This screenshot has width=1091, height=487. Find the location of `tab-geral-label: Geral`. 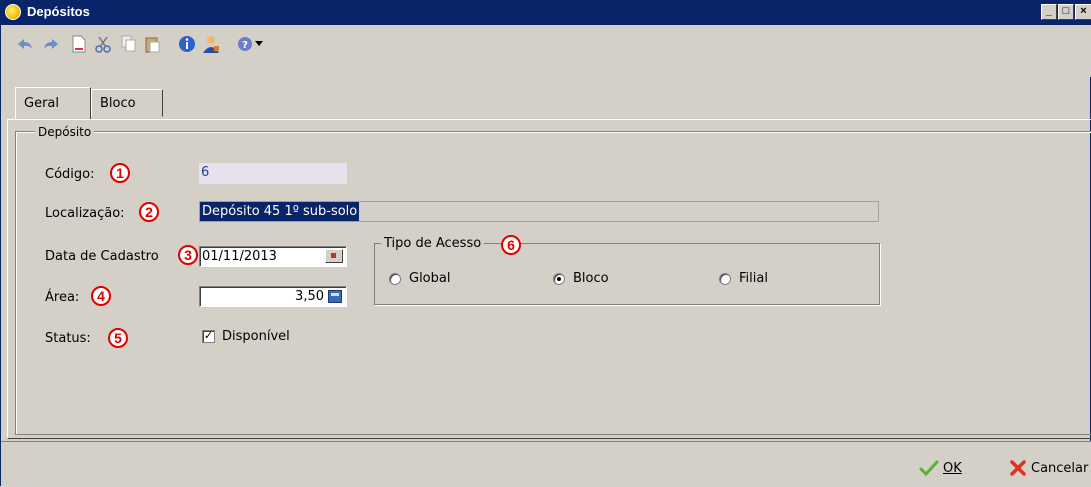

tab-geral-label: Geral is located at coordinates (41, 103).